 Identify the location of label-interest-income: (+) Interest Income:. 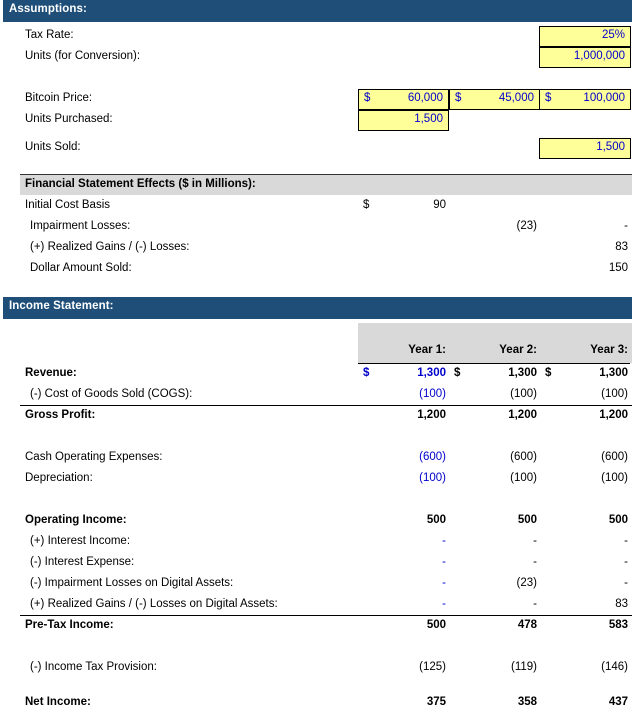
(80, 541).